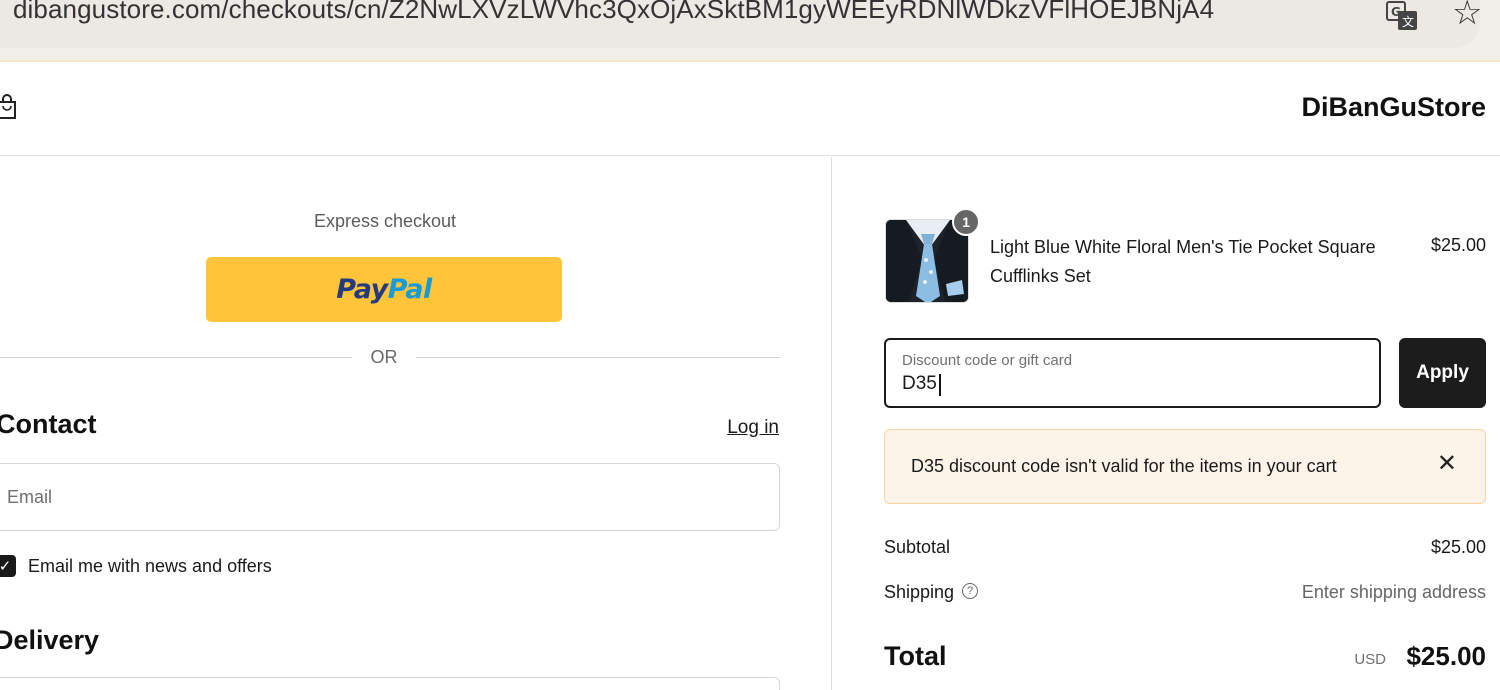 The image size is (1500, 690). Describe the element at coordinates (919, 592) in the screenshot. I see `shipping-label: Shipping` at that location.